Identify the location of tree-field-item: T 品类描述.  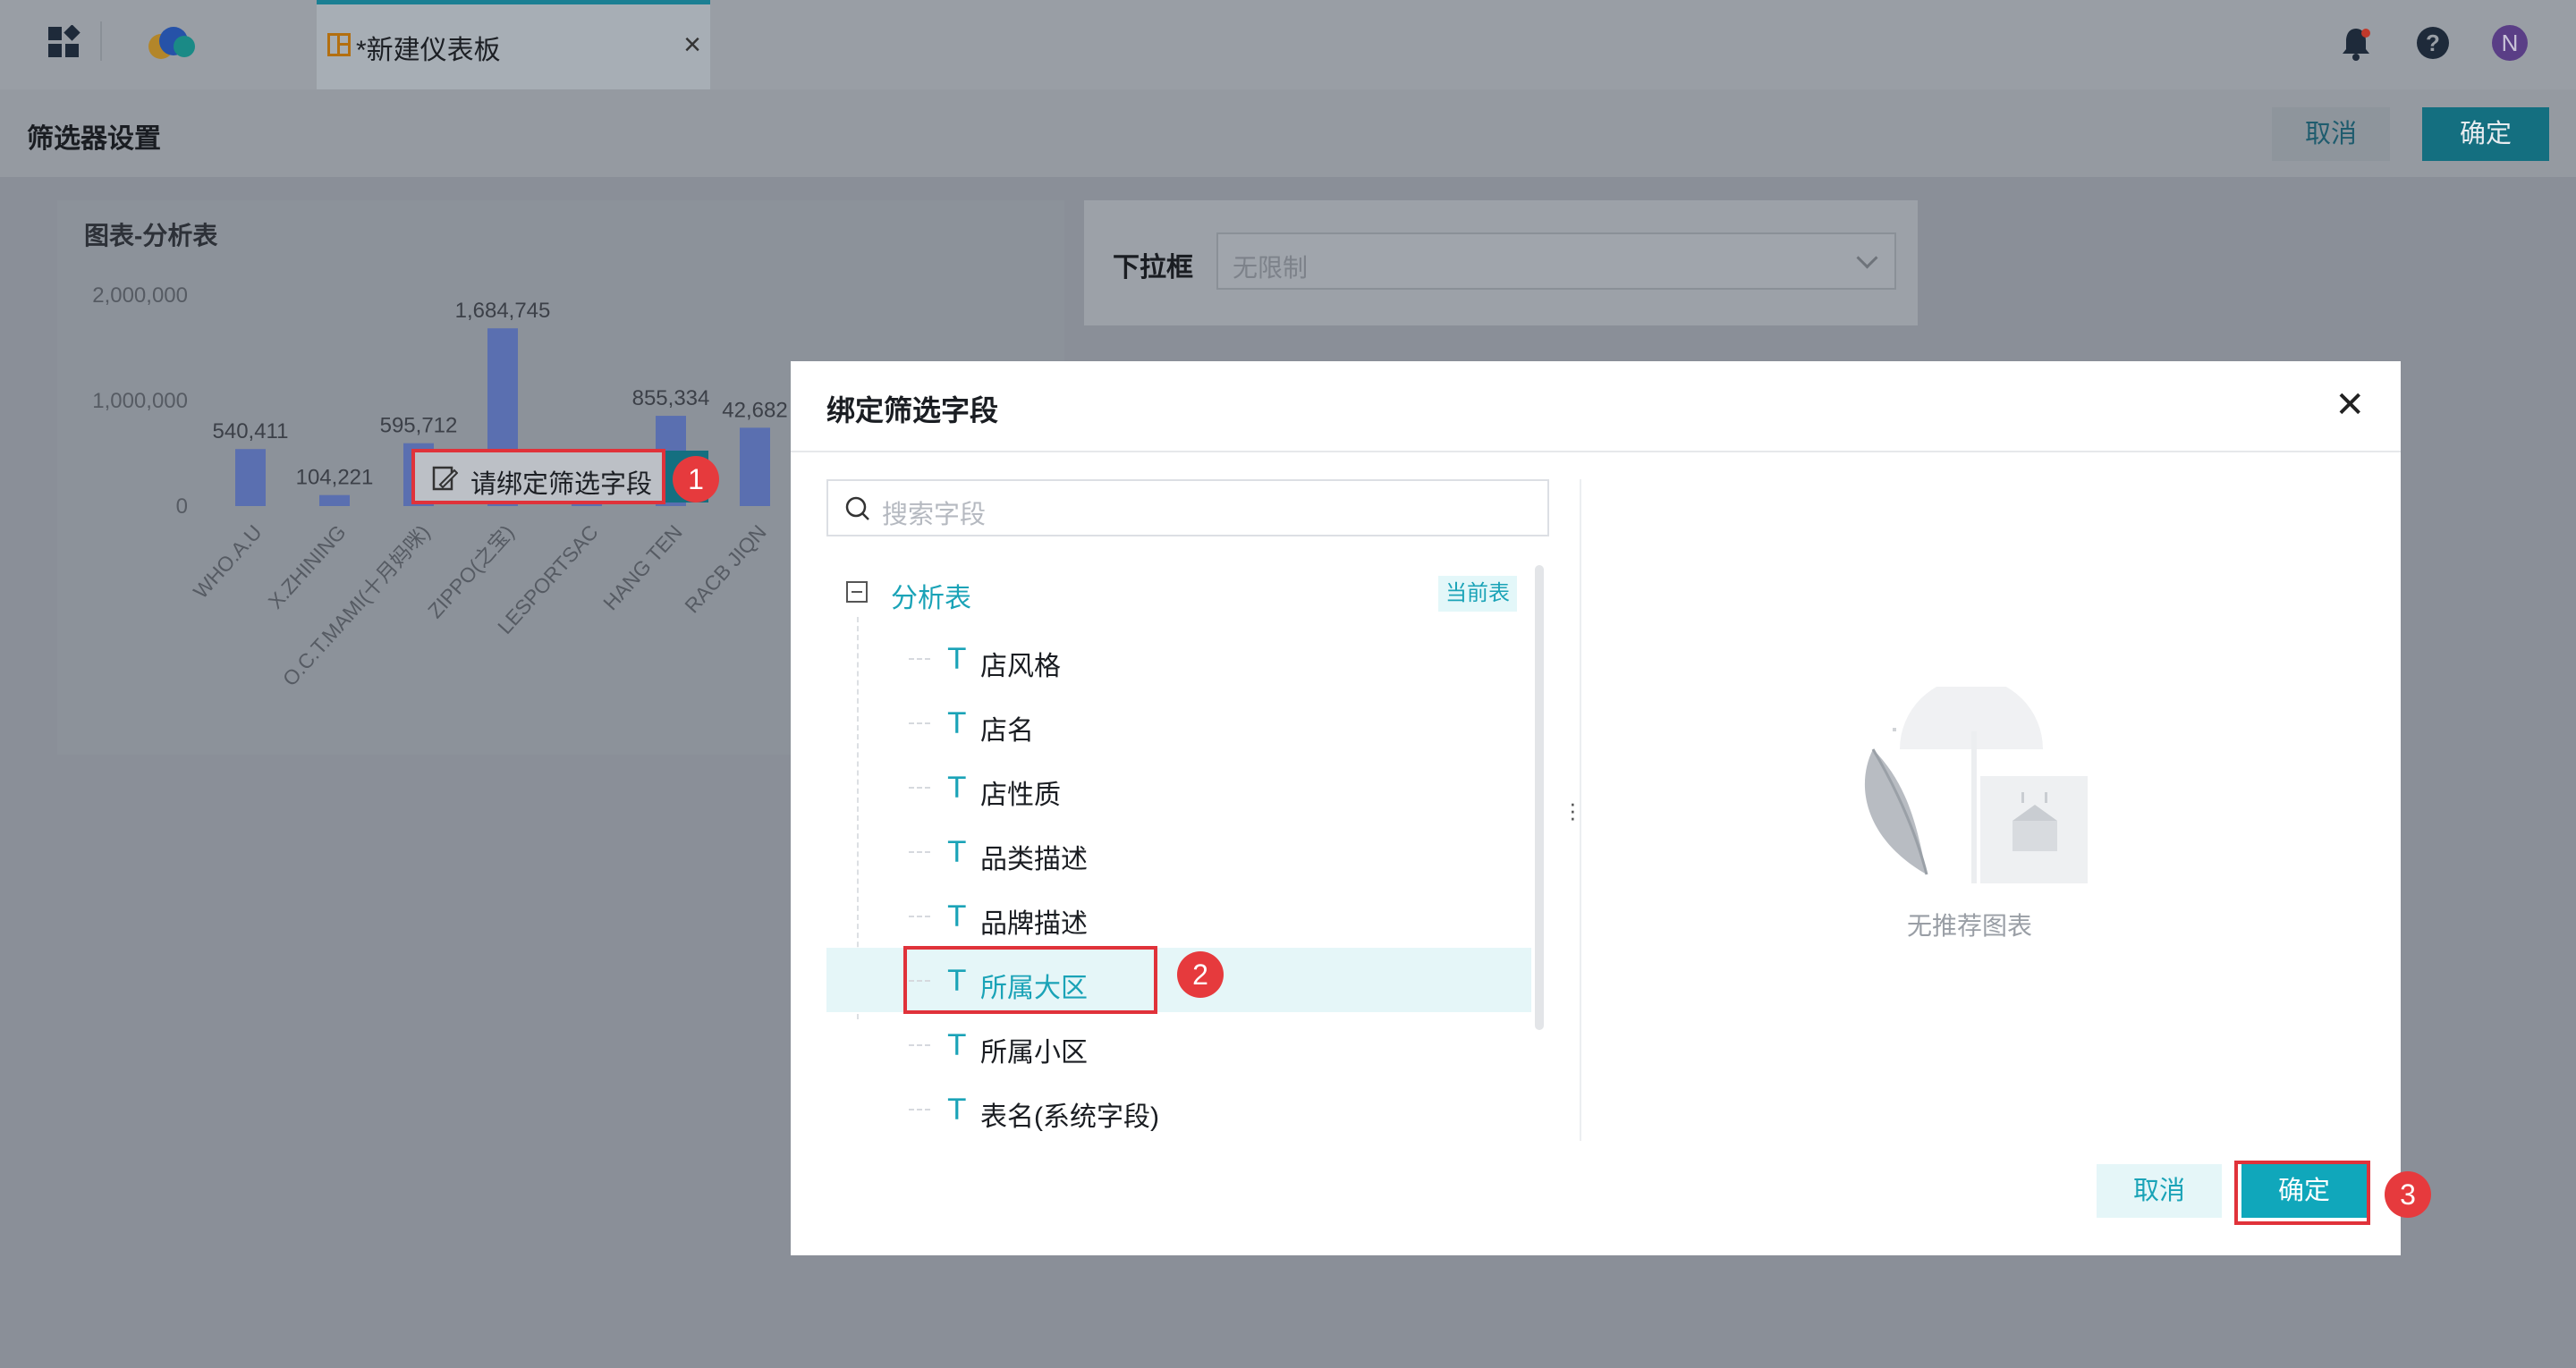
(1178, 851).